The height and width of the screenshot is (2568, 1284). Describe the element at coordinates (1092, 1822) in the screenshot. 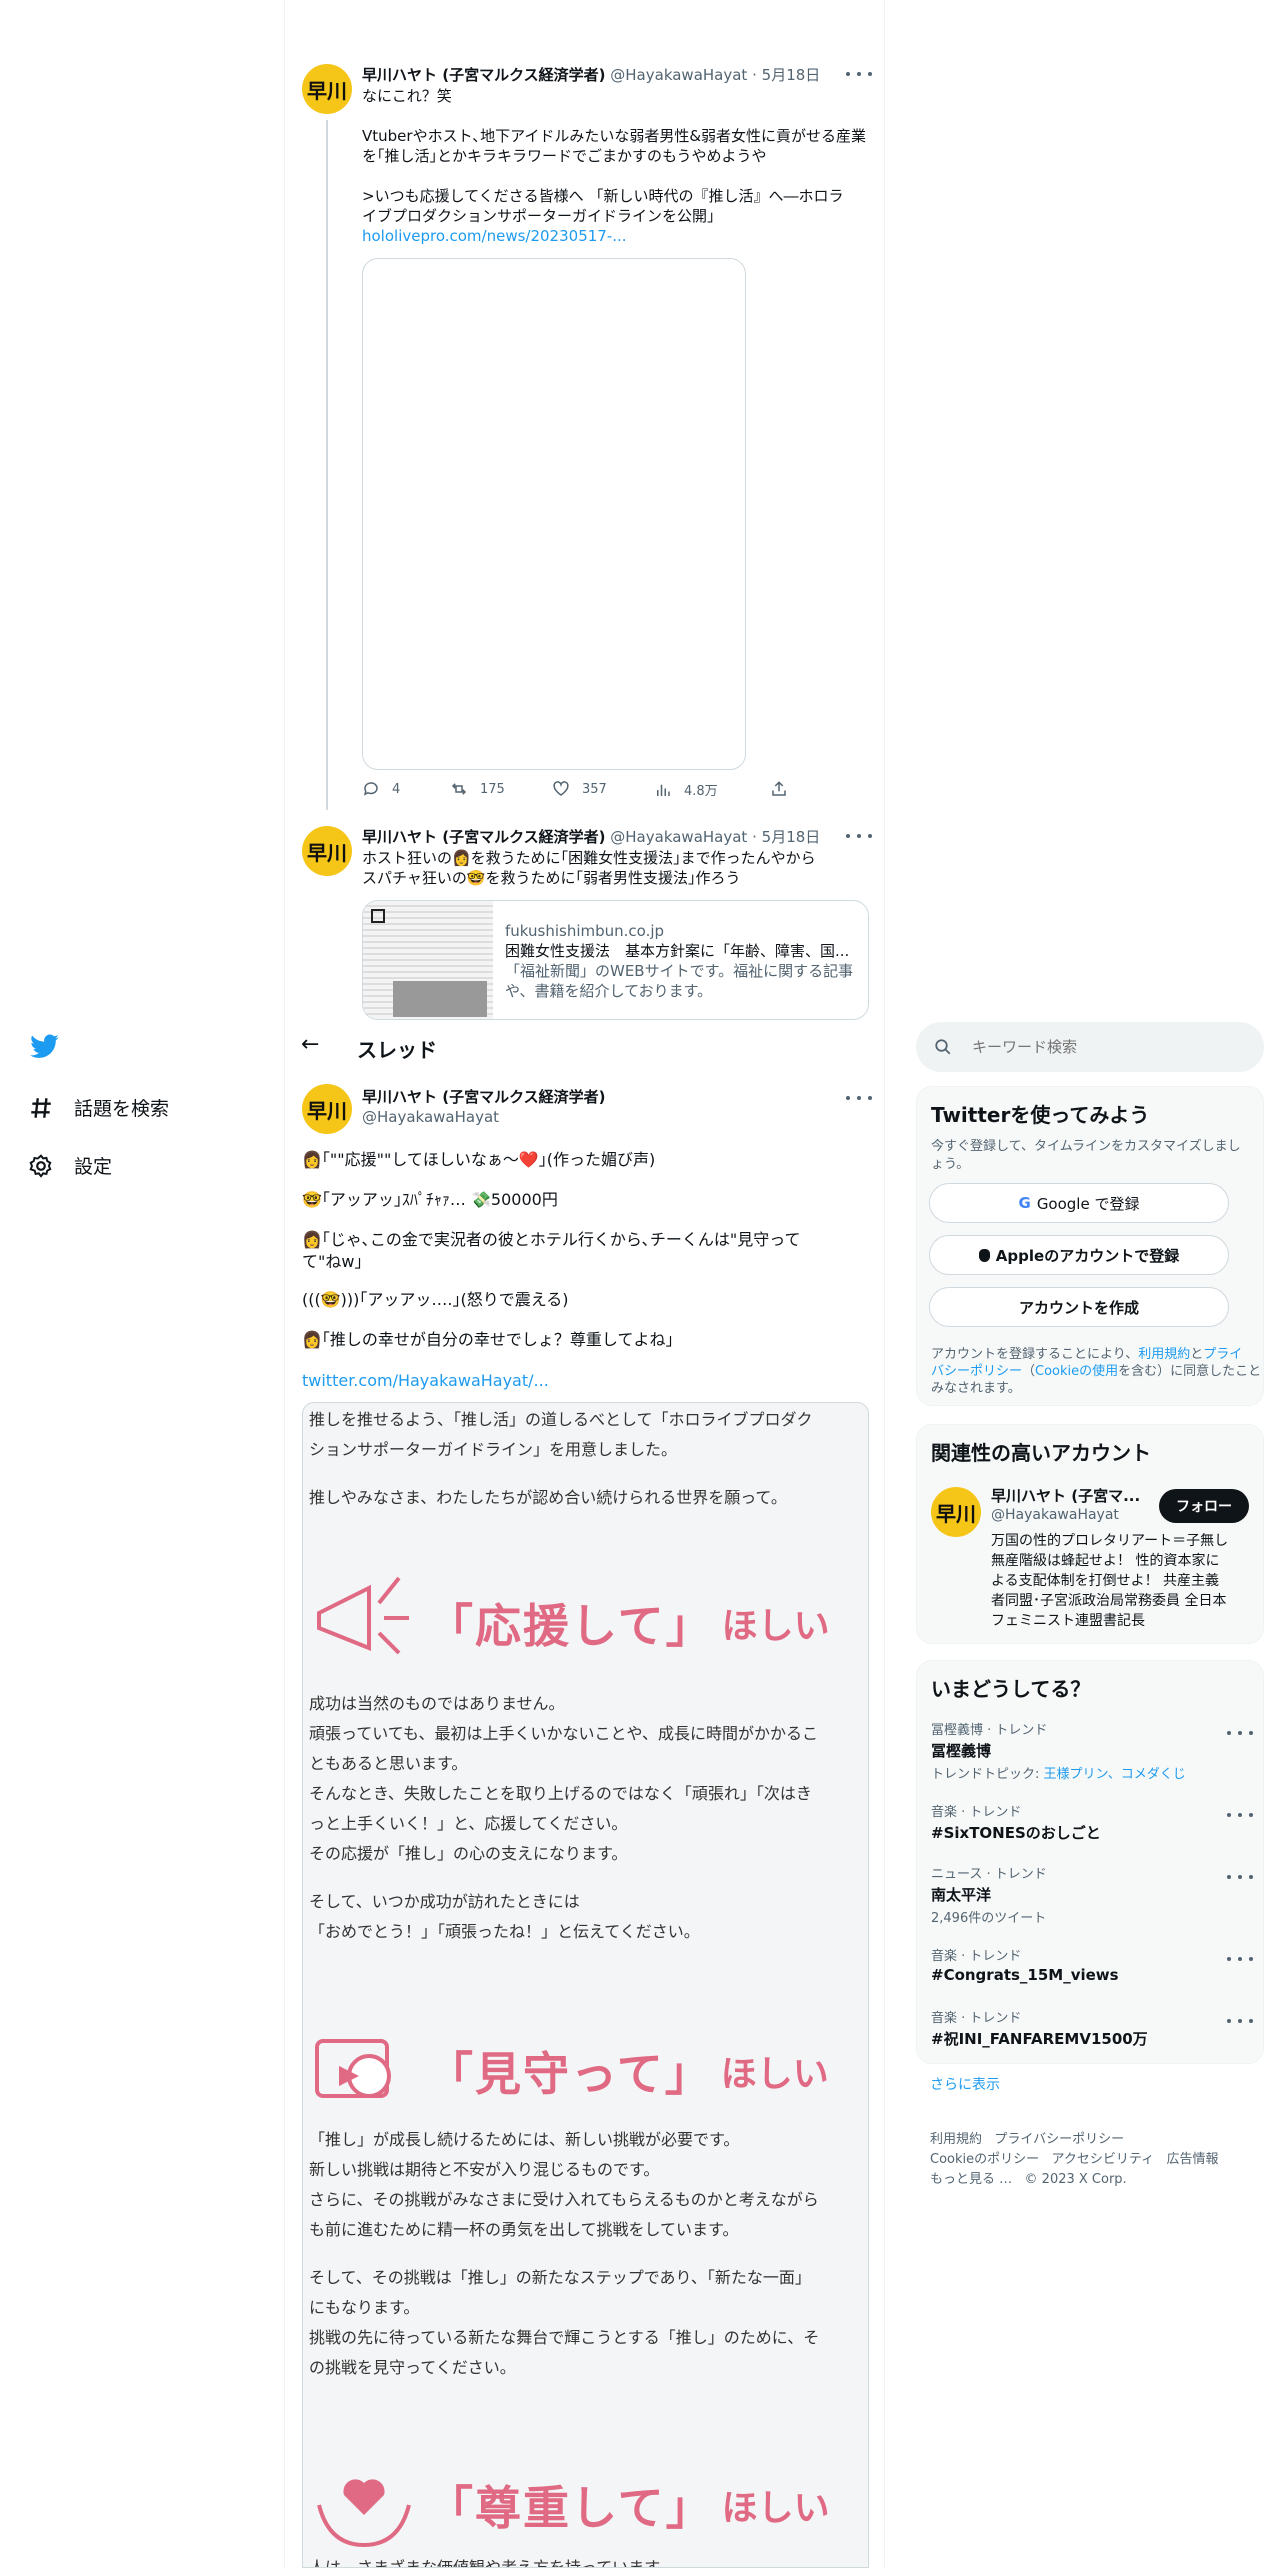

I see `trend-item: 音楽 · トレンド #SixTONESのおしごと` at that location.